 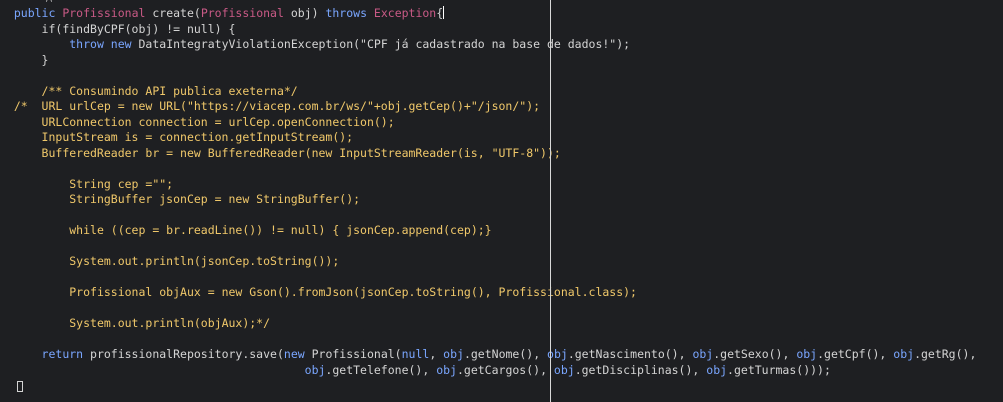 I want to click on code-token: /** Consumindo API publica exeterna*/, so click(x=169, y=90).